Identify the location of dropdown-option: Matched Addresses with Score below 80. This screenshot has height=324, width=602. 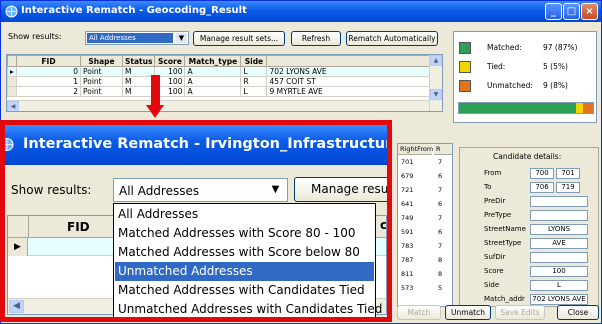
(244, 252).